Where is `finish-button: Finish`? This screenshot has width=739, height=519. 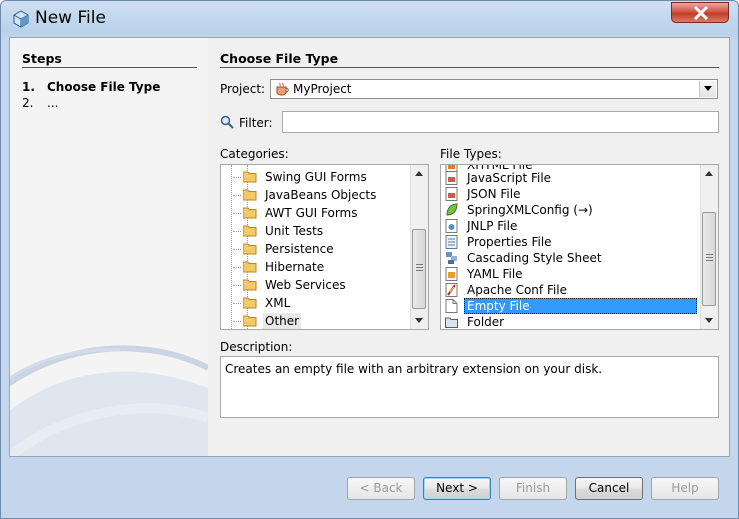 finish-button: Finish is located at coordinates (533, 488).